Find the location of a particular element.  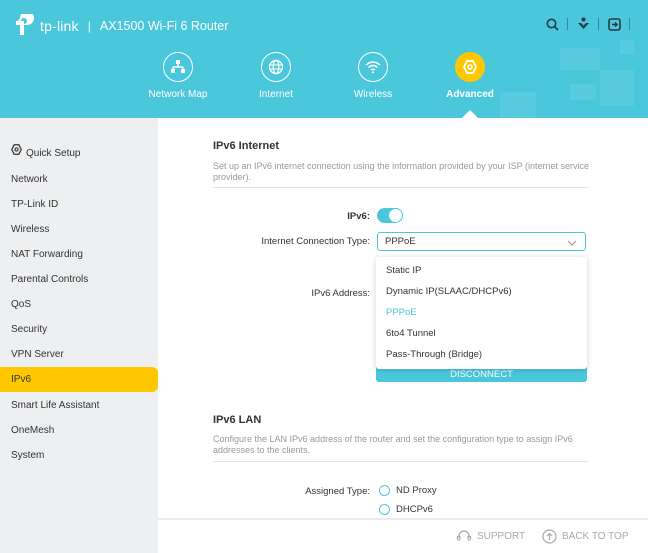

top-toolbar is located at coordinates (589, 24).